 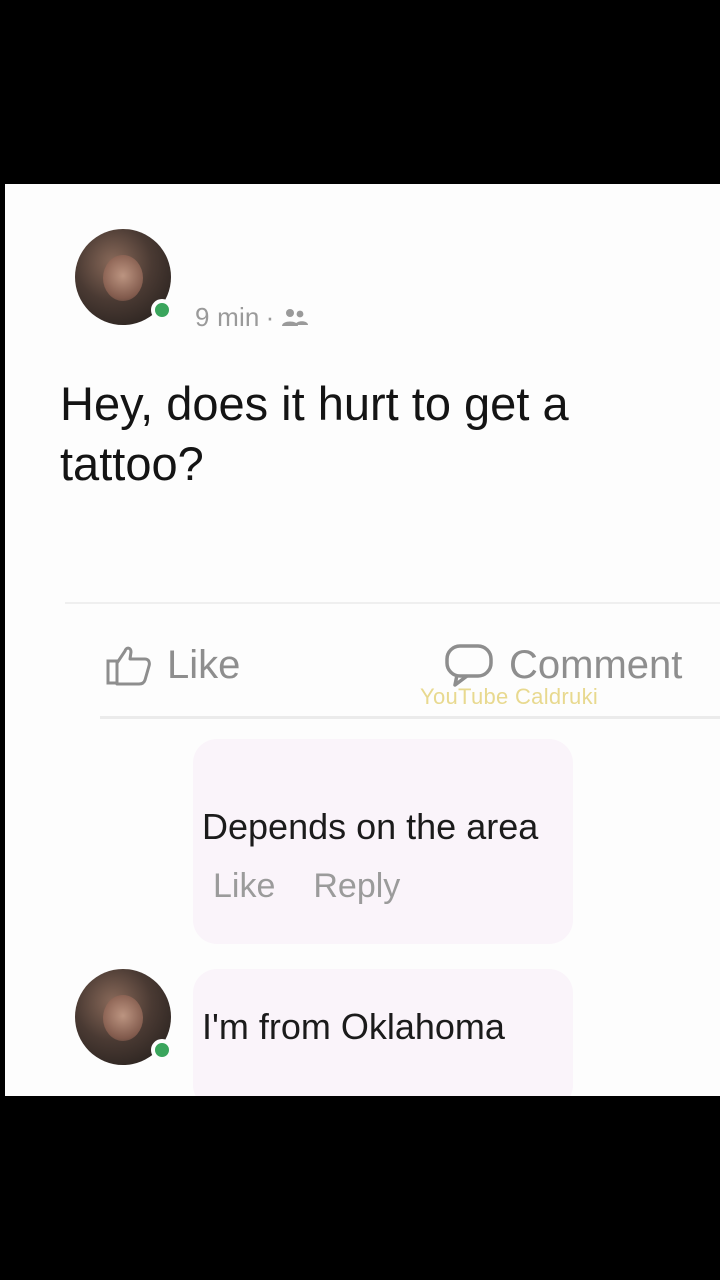 What do you see at coordinates (353, 1026) in the screenshot?
I see `reply-text: I'm from Oklahoma` at bounding box center [353, 1026].